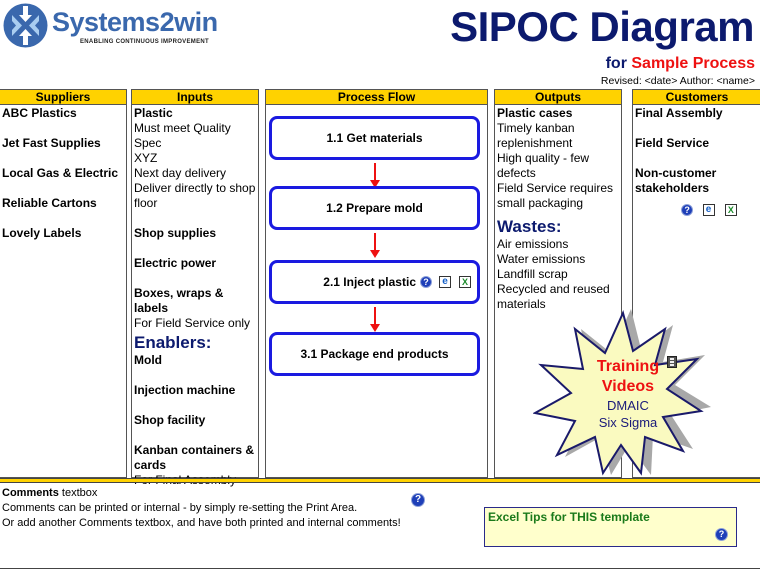  Describe the element at coordinates (543, 158) in the screenshot. I see `output-detail: High quality - few` at that location.